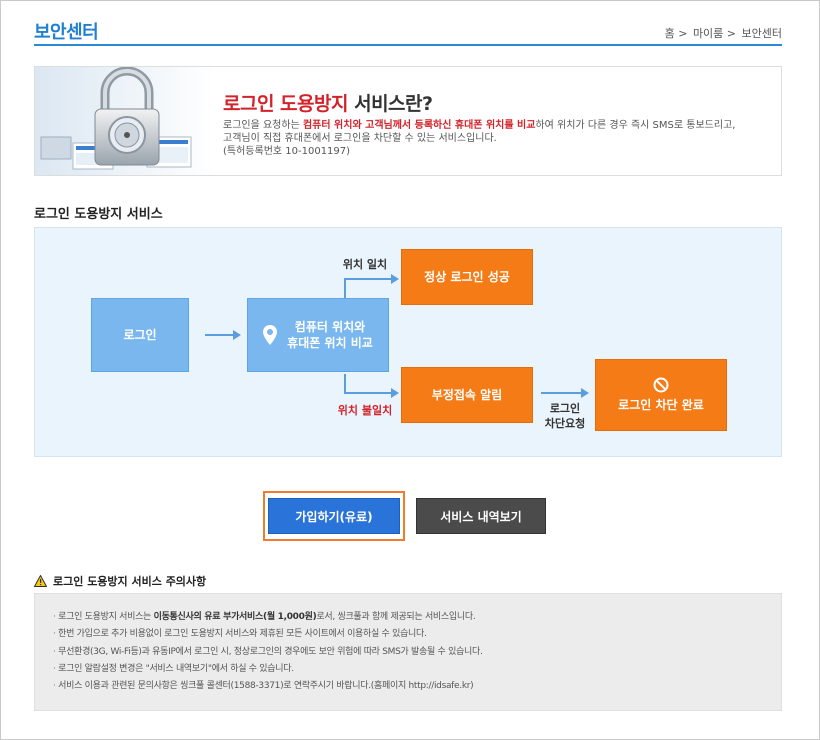 The height and width of the screenshot is (740, 820). What do you see at coordinates (676, 33) in the screenshot?
I see `breadcrumb-home: 홈 >` at bounding box center [676, 33].